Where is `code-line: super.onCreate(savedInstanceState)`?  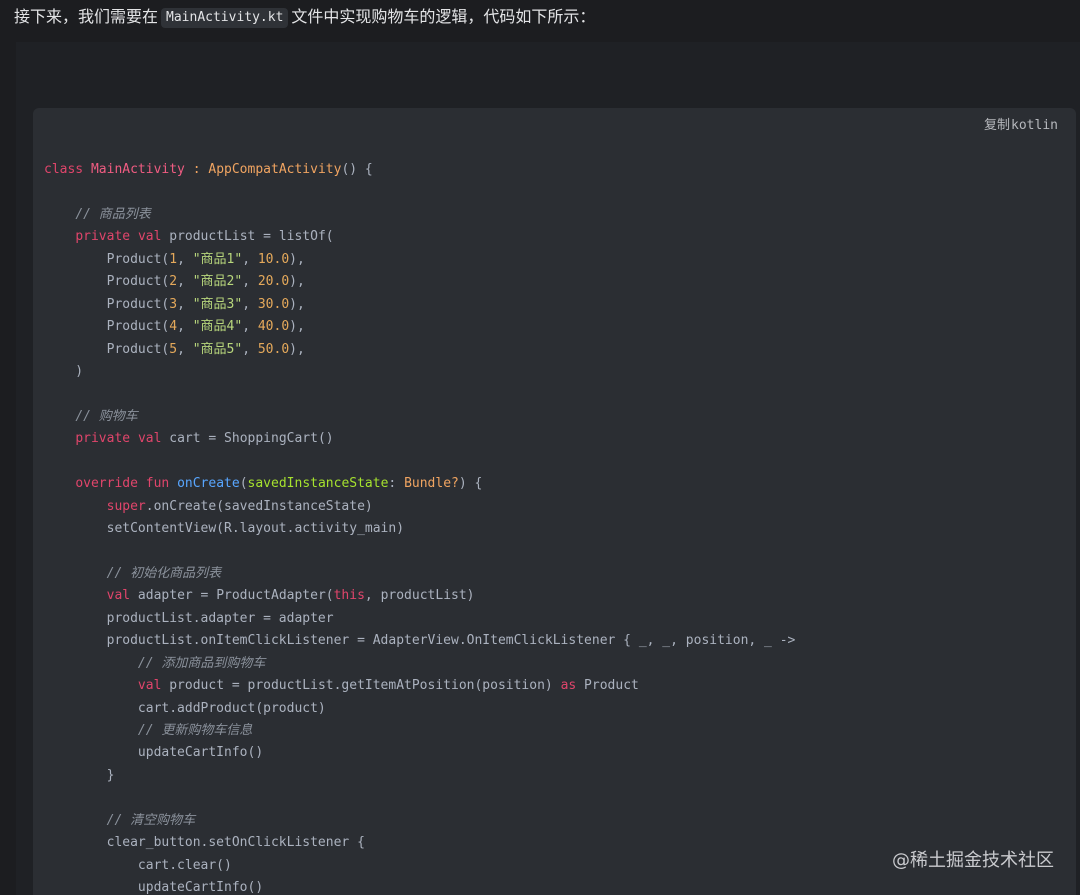
code-line: super.onCreate(savedInstanceState) is located at coordinates (560, 507).